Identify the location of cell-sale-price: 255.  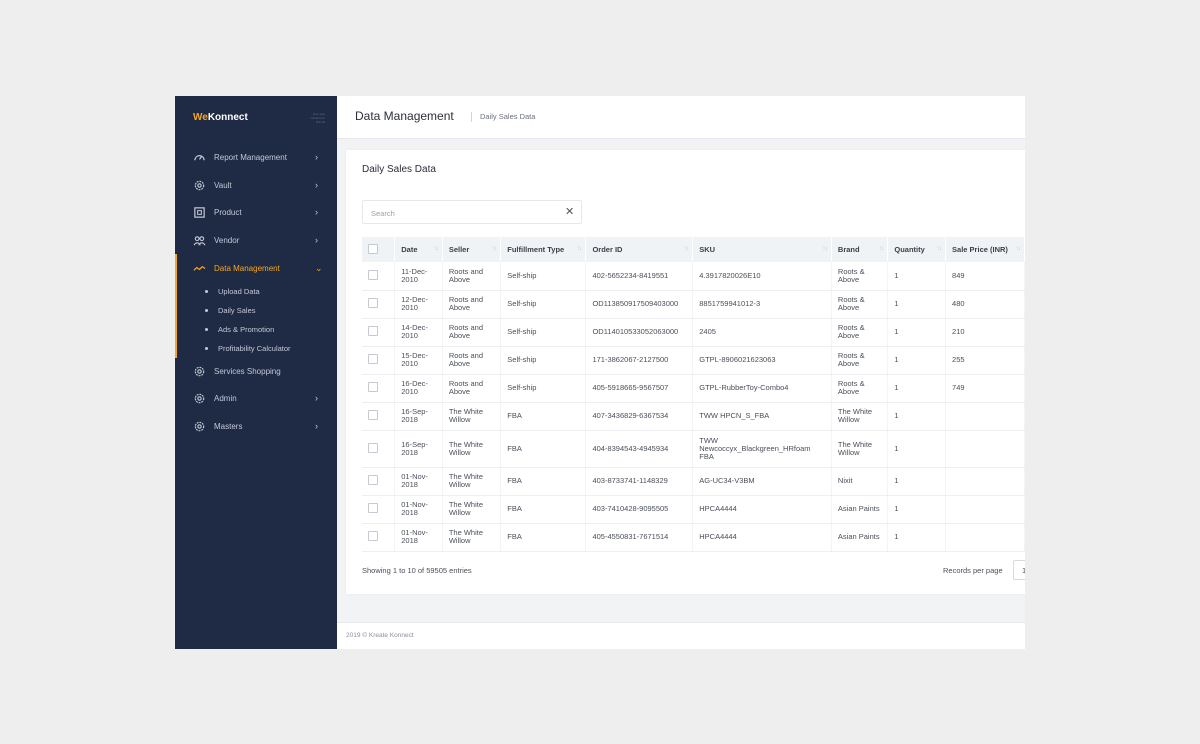
(985, 360).